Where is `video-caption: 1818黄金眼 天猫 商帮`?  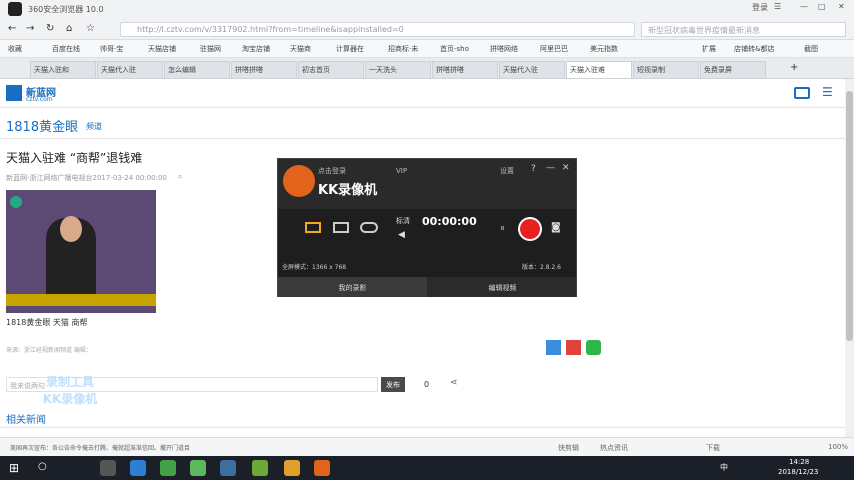
video-caption: 1818黄金眼 天猫 商帮 is located at coordinates (47, 322).